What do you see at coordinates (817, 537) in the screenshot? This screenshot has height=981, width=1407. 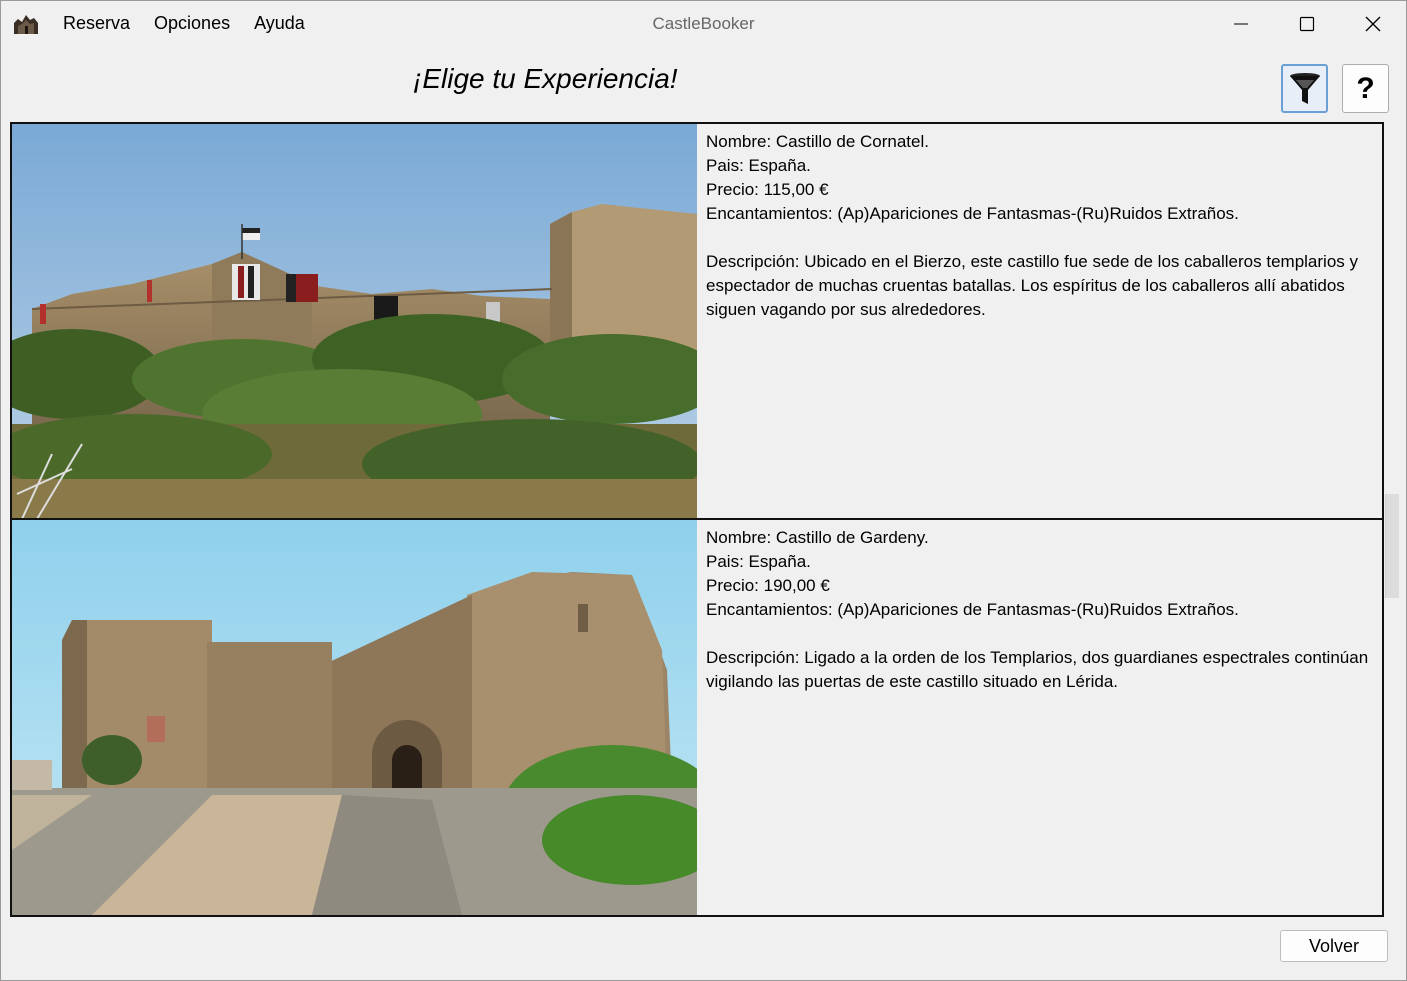 I see `castle-name: Nombre: Castillo de Gardeny.` at bounding box center [817, 537].